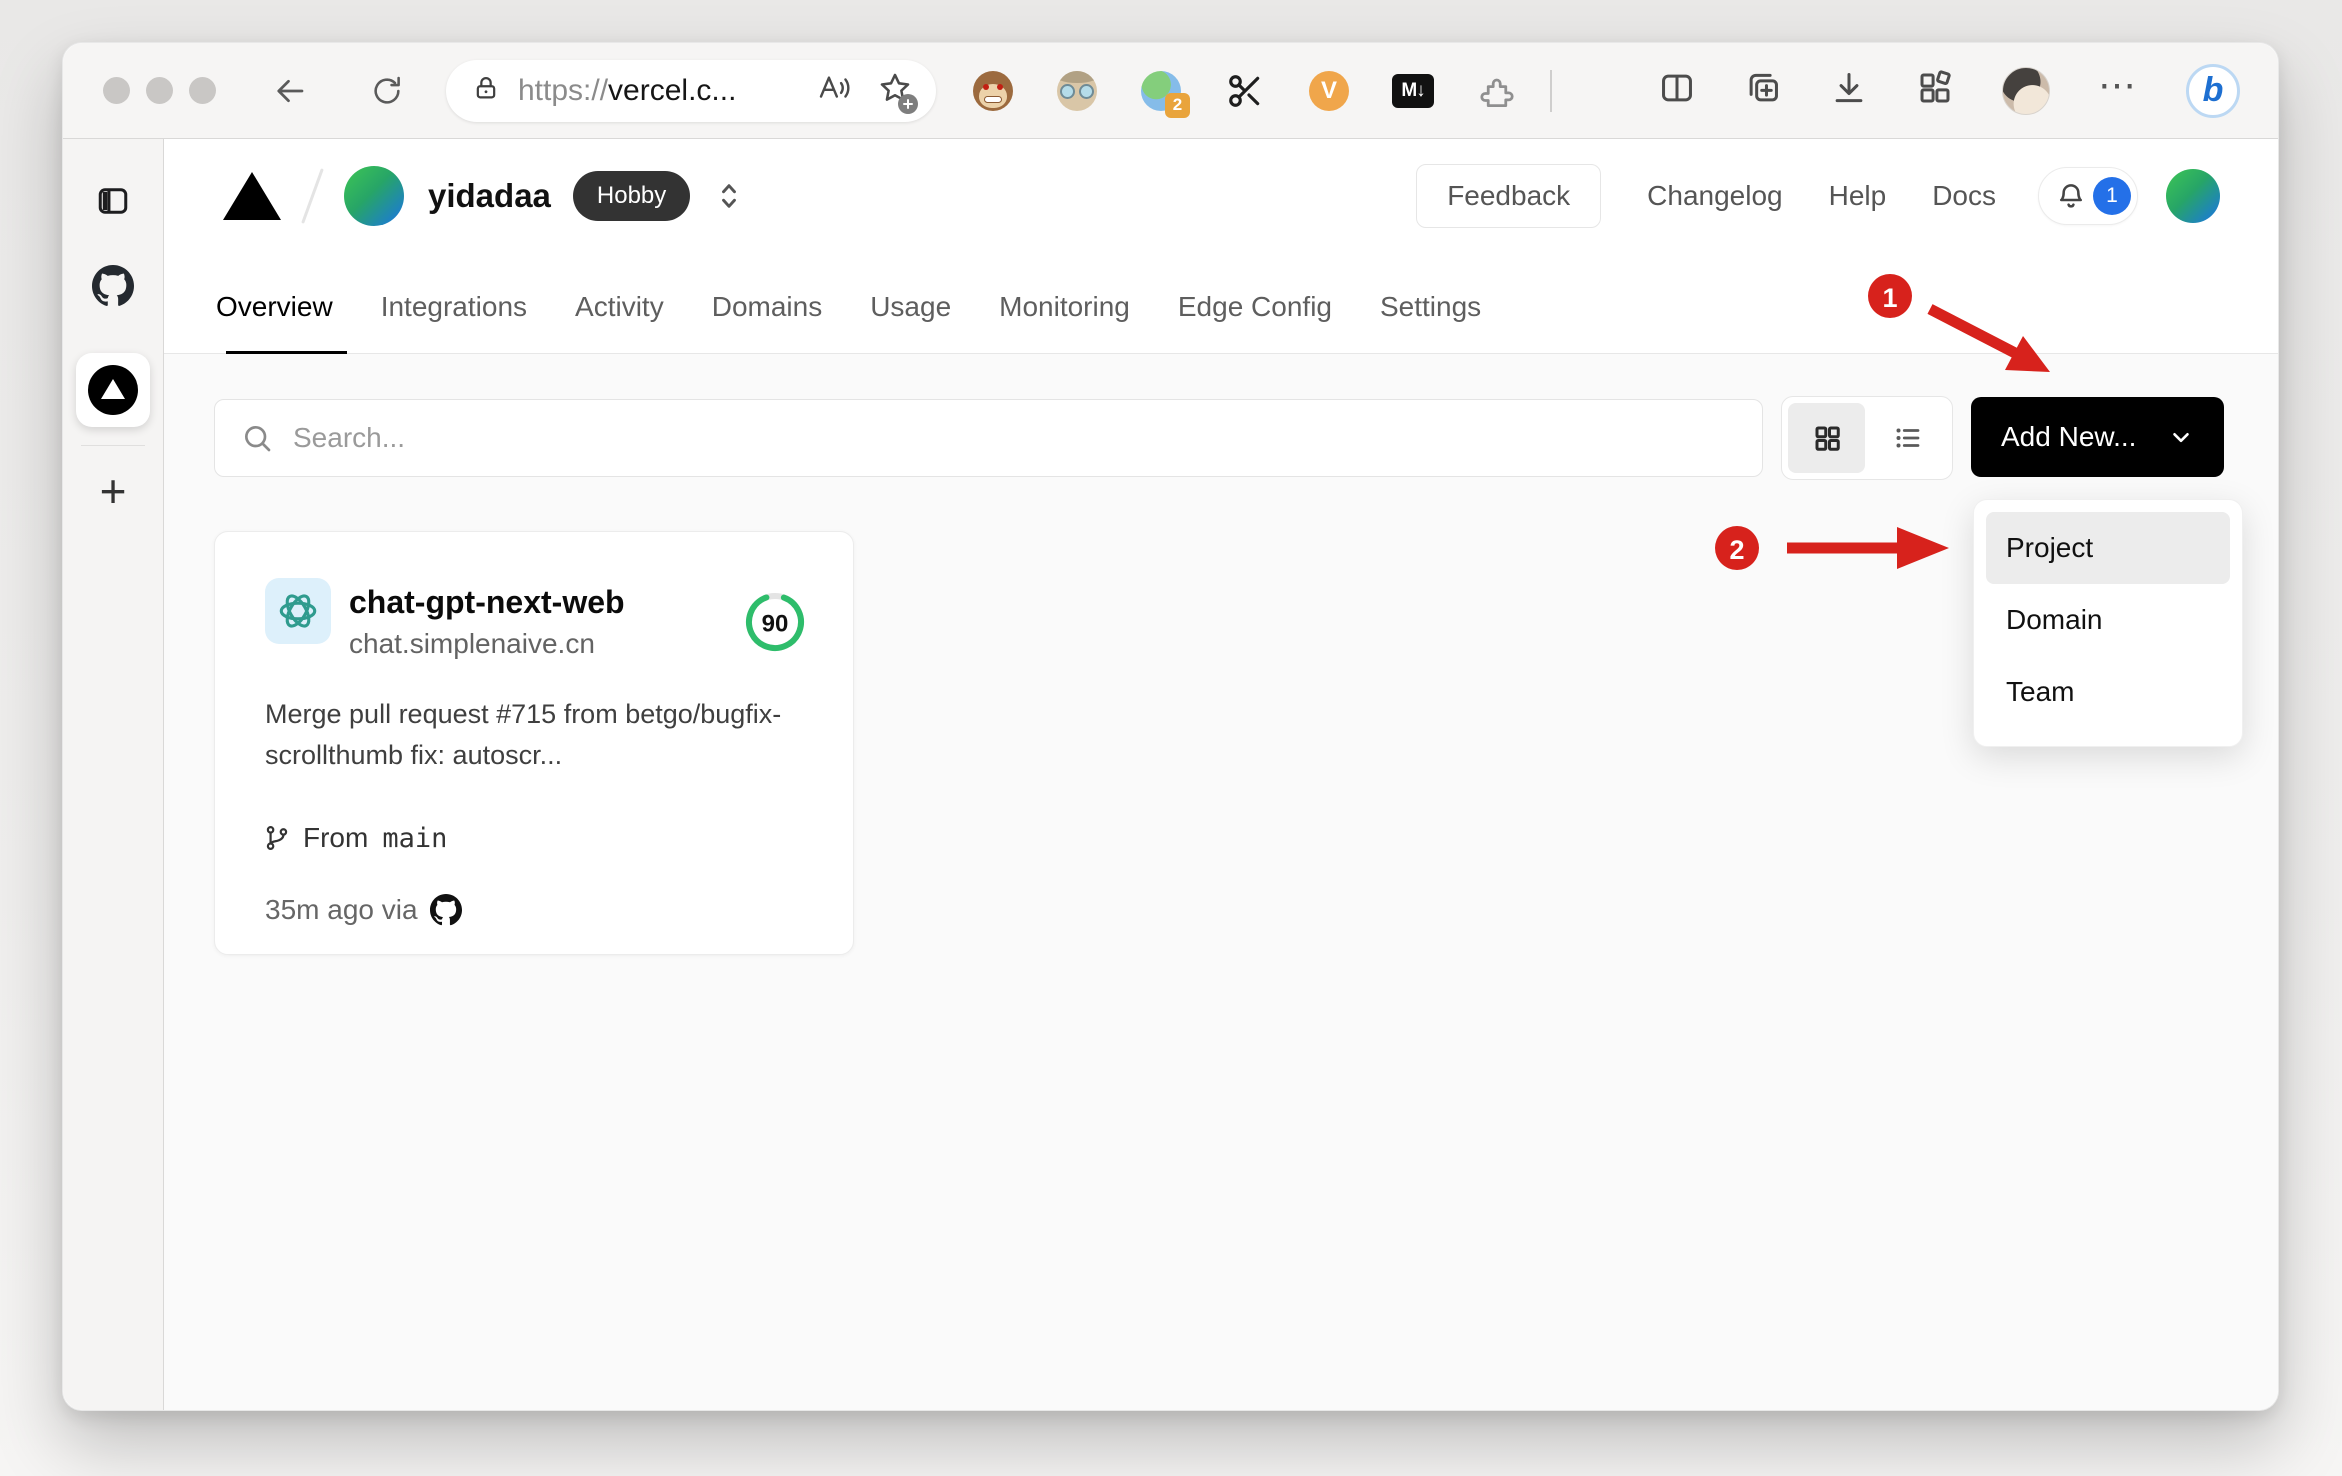 The height and width of the screenshot is (1476, 2342). I want to click on user-avatar, so click(2193, 196).